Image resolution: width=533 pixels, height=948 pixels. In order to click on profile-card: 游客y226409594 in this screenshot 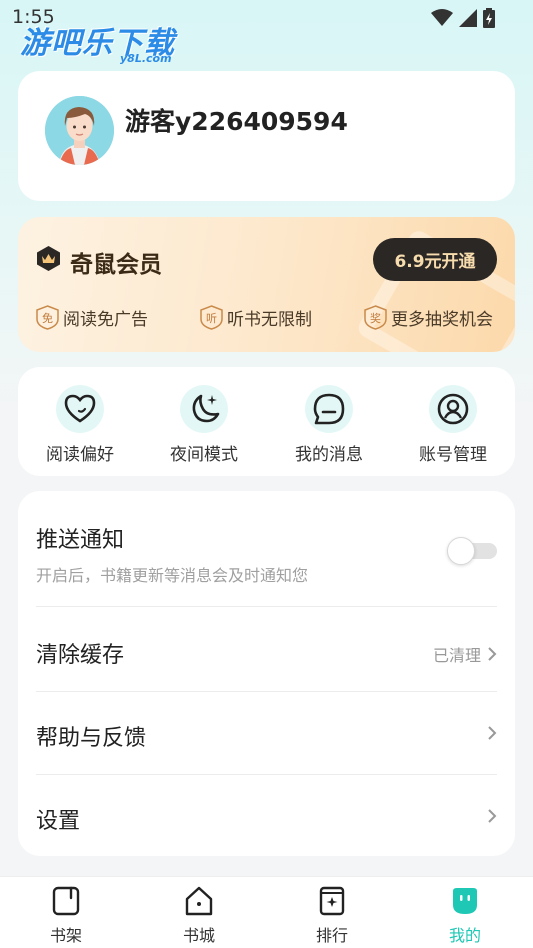, I will do `click(266, 136)`.